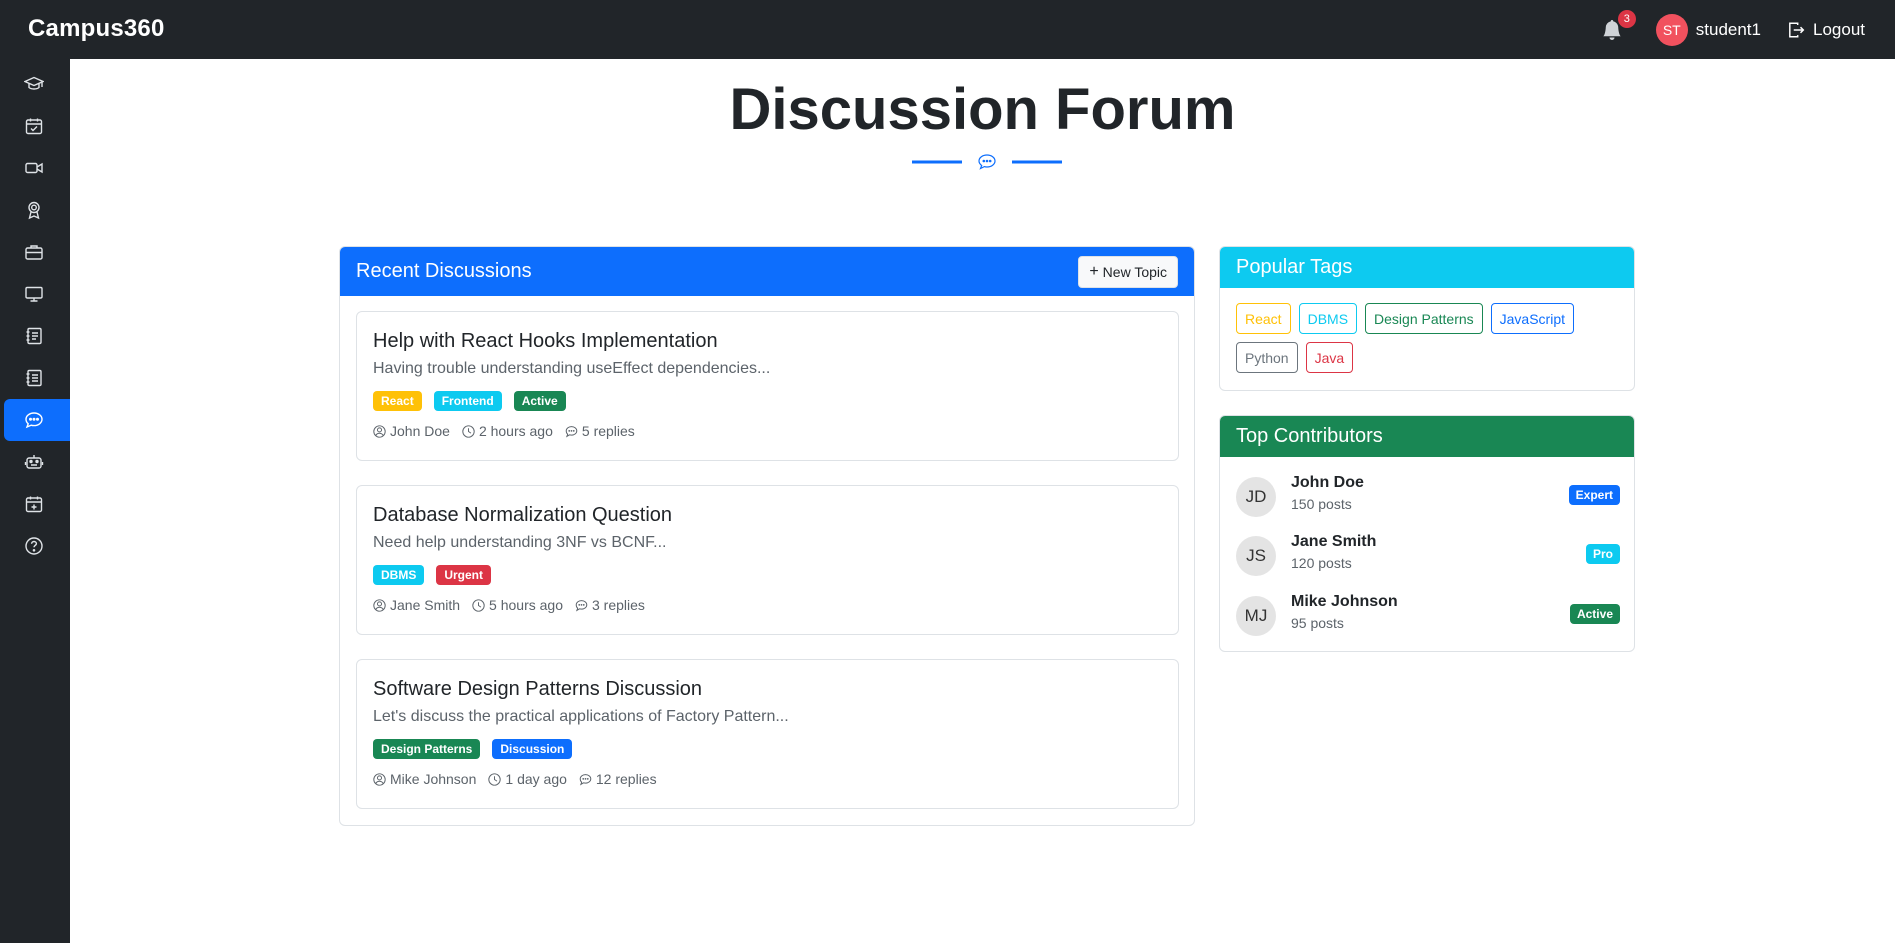  Describe the element at coordinates (444, 271) in the screenshot. I see `recent-discussions-title: Recent Discussions` at that location.